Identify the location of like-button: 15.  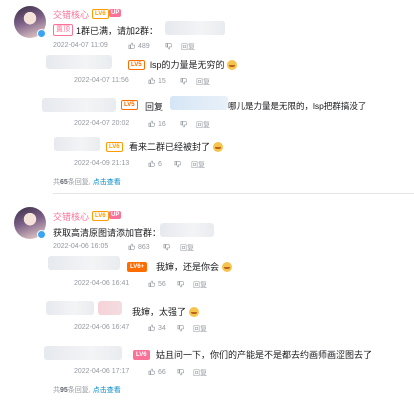
(157, 81).